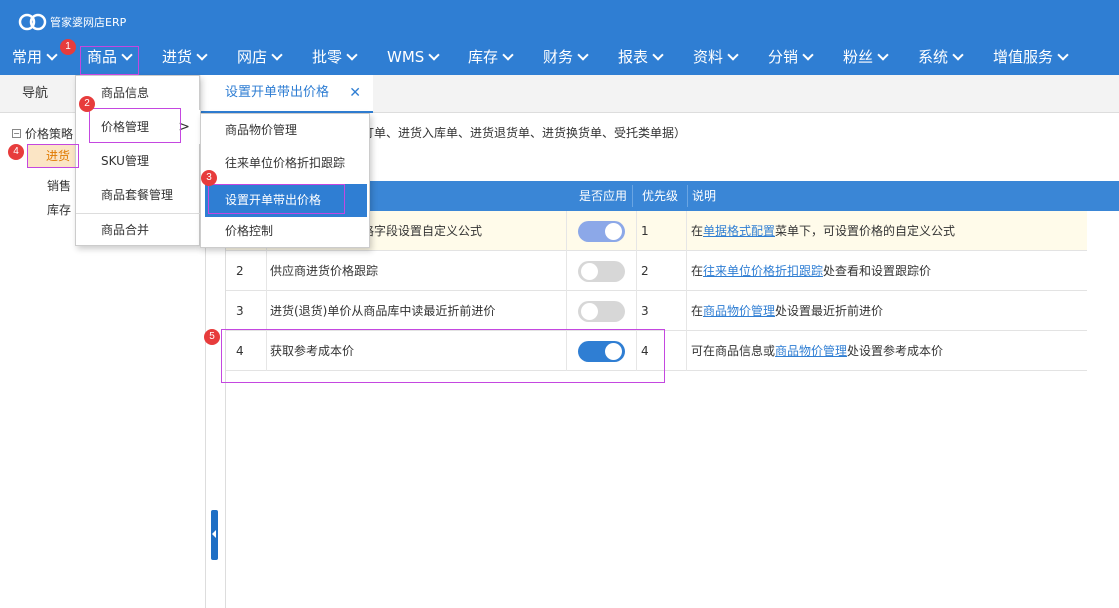 The width and height of the screenshot is (1119, 608). What do you see at coordinates (59, 209) in the screenshot?
I see `tree-item-inventory: 库存` at bounding box center [59, 209].